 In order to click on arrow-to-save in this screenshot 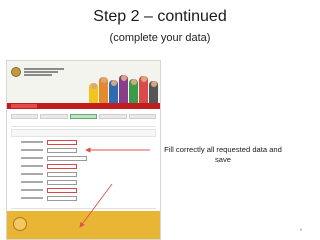, I will do `click(96, 205)`.